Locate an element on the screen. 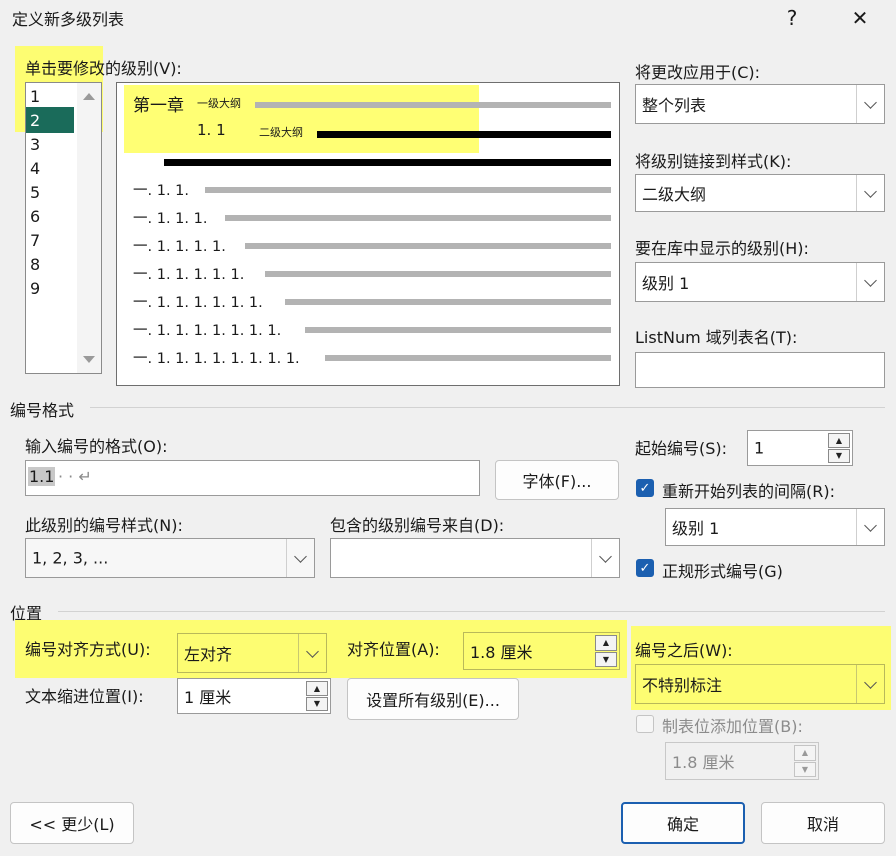  text-indent-label: 文本缩进位置(I): is located at coordinates (84, 696).